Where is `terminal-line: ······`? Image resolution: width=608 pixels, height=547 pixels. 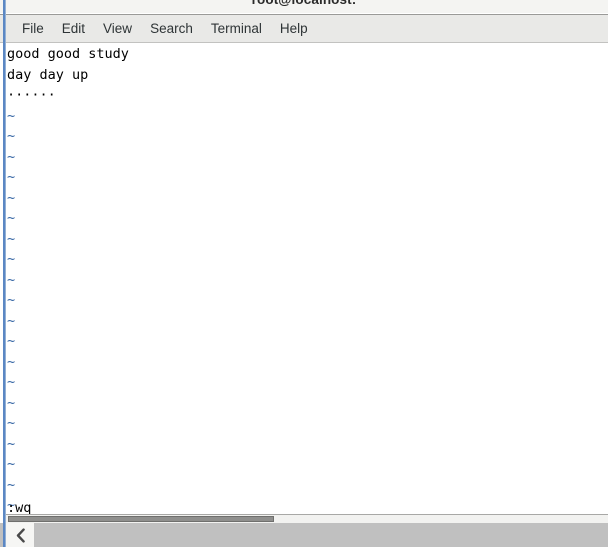 terminal-line: ······ is located at coordinates (31, 95).